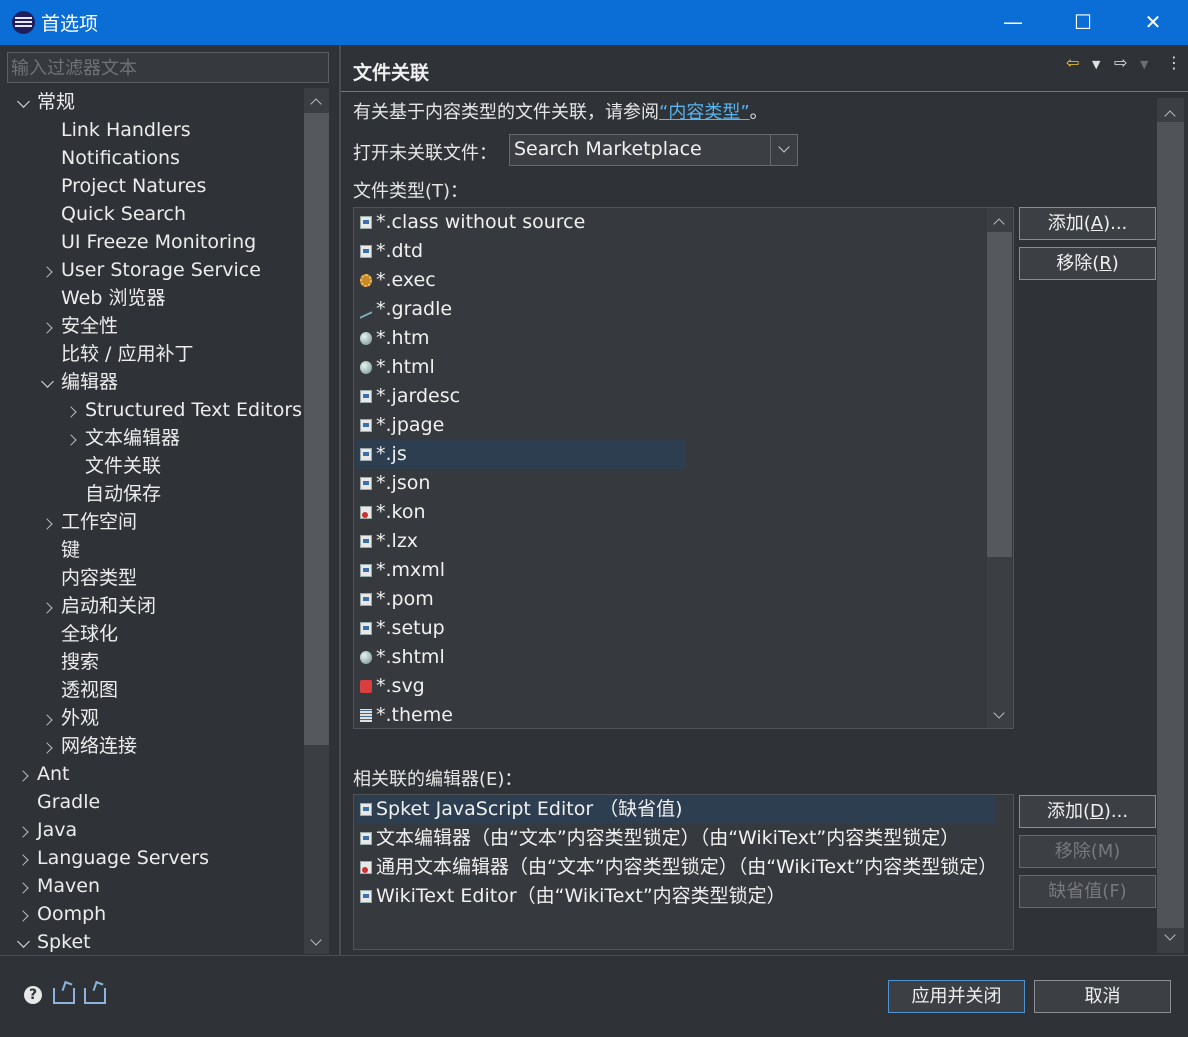 The height and width of the screenshot is (1037, 1188). I want to click on minimize-button: —, so click(1013, 22).